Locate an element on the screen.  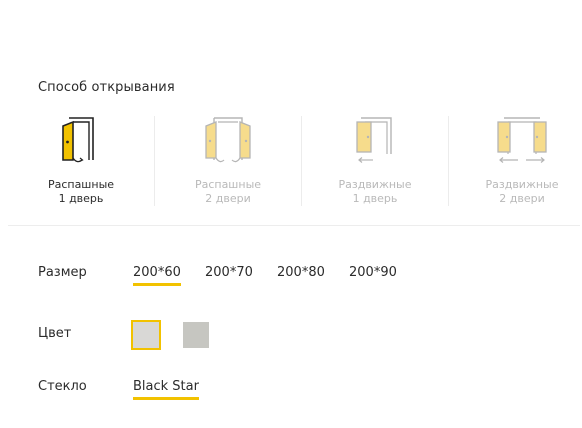
opening-option-swing-2: Распашные 2 двери is located at coordinates (228, 161).